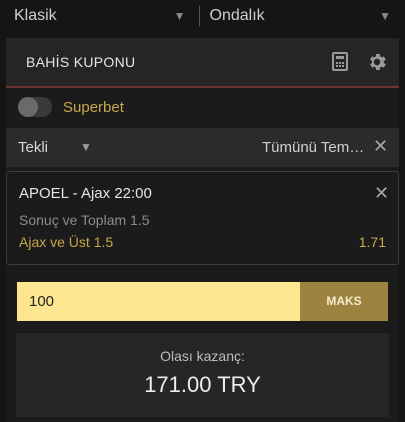 This screenshot has height=422, width=405. What do you see at coordinates (372, 242) in the screenshot?
I see `selection-odds: 1.71` at bounding box center [372, 242].